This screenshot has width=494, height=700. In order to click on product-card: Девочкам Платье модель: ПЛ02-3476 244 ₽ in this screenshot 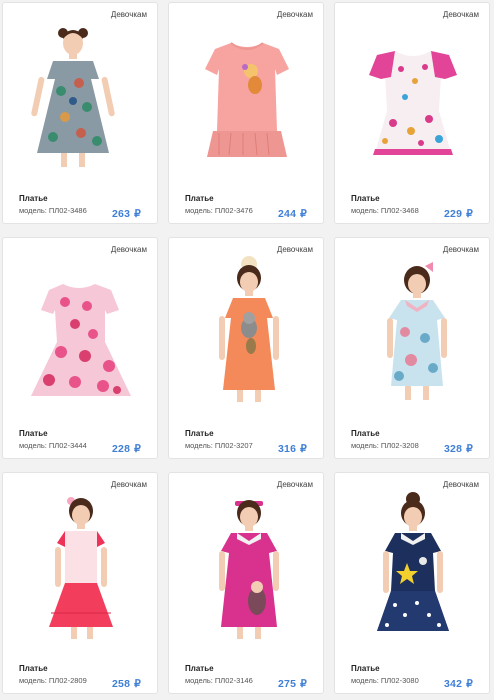, I will do `click(246, 113)`.